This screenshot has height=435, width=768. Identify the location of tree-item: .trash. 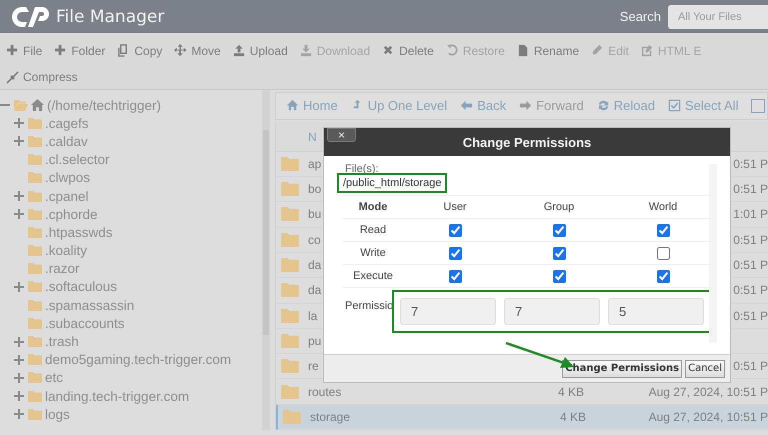
(62, 342).